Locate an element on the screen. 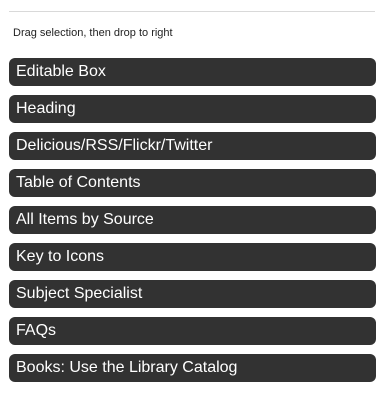 The width and height of the screenshot is (376, 398). draggable-item-subject-specialist: Subject Specialist is located at coordinates (192, 294).